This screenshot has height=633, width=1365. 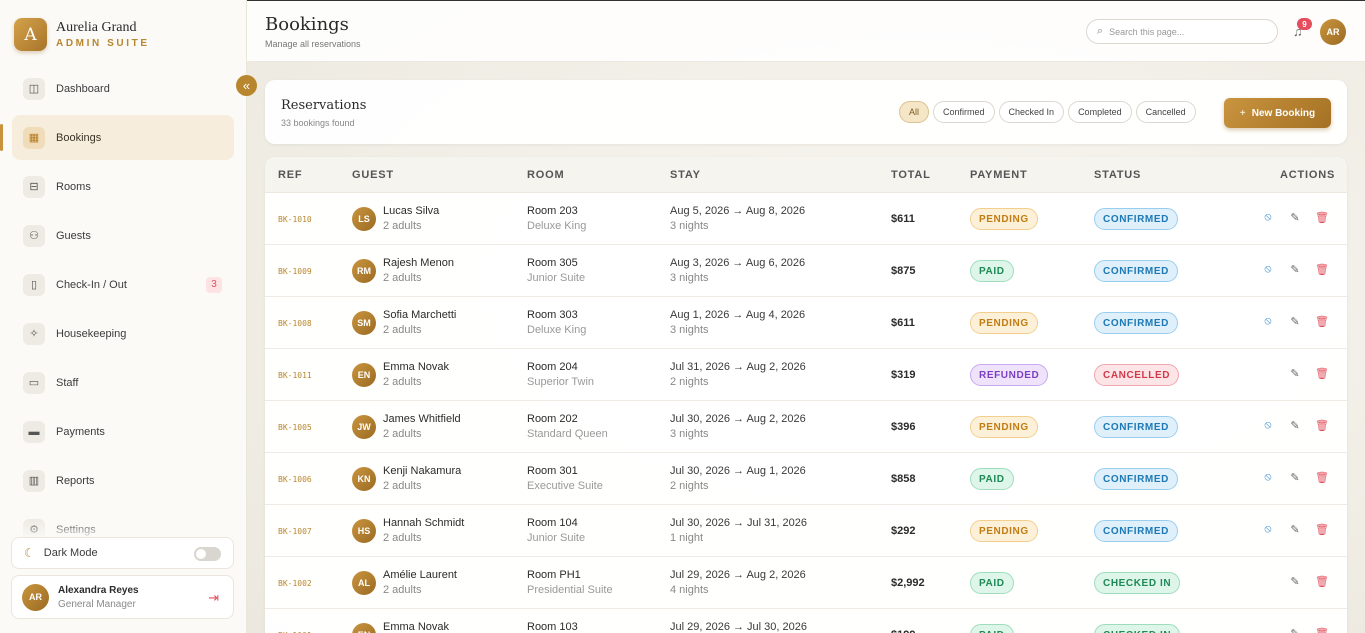 I want to click on search-box: ⌕, so click(x=1182, y=31).